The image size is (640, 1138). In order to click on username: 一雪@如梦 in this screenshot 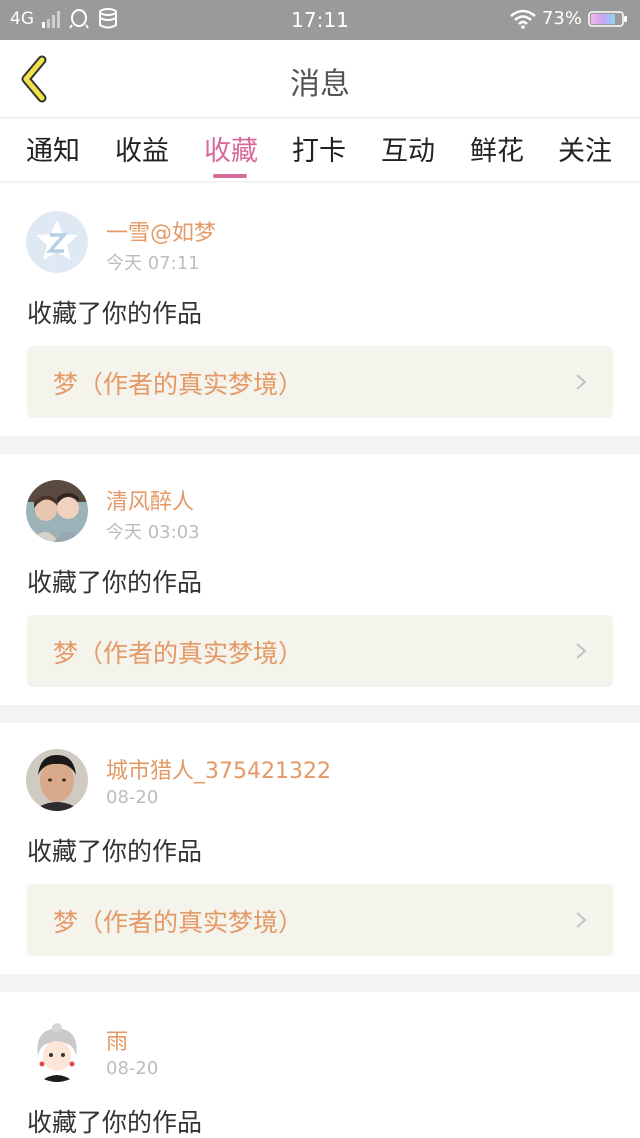, I will do `click(161, 231)`.